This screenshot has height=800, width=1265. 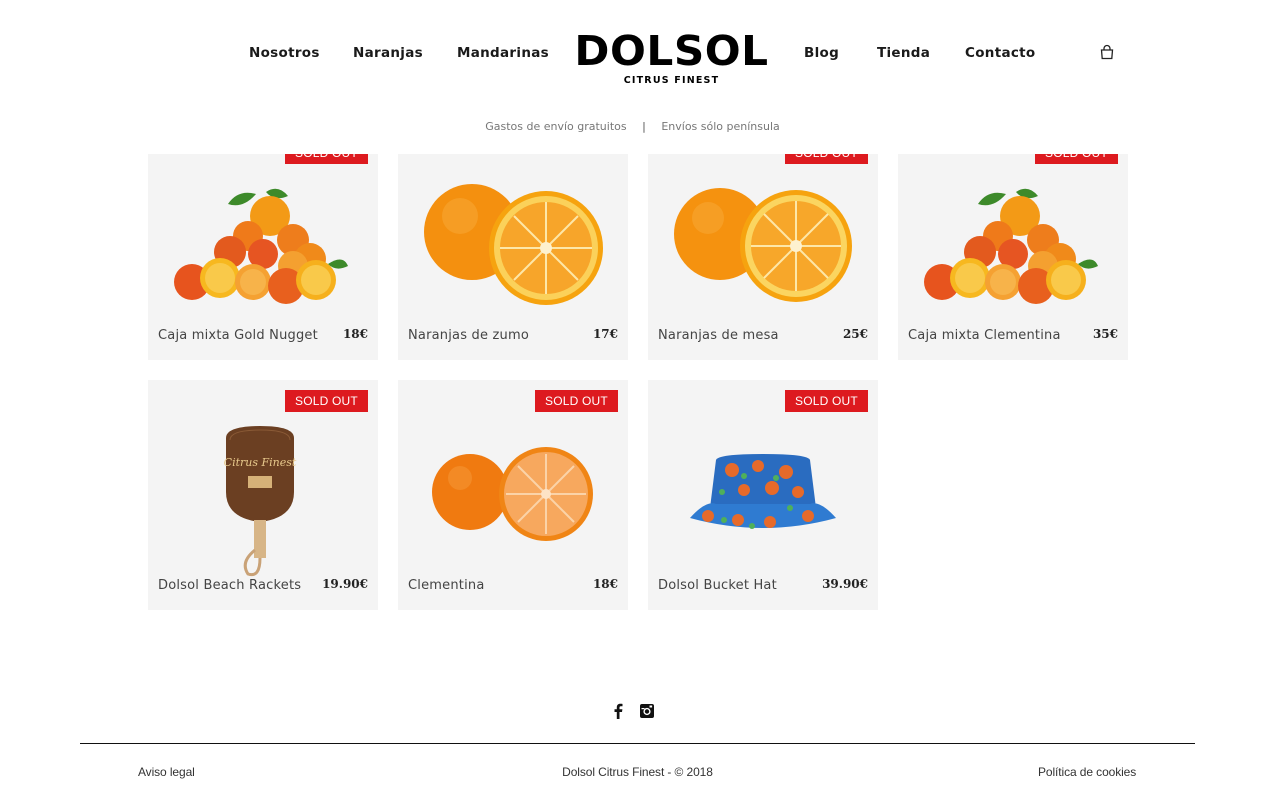 I want to click on table-orange-image, so click(x=763, y=245).